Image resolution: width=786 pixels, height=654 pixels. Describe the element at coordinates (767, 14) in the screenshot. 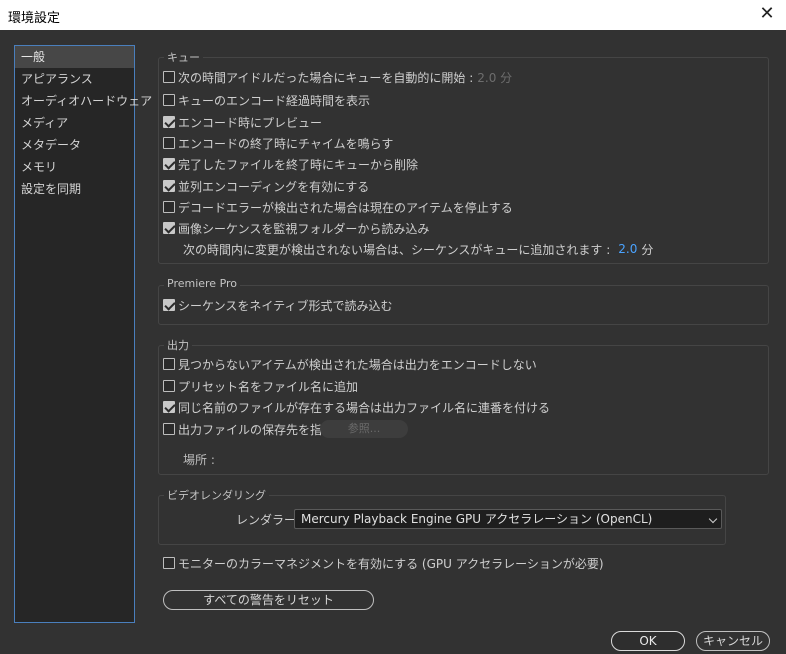

I see `close-icon: ✕` at that location.